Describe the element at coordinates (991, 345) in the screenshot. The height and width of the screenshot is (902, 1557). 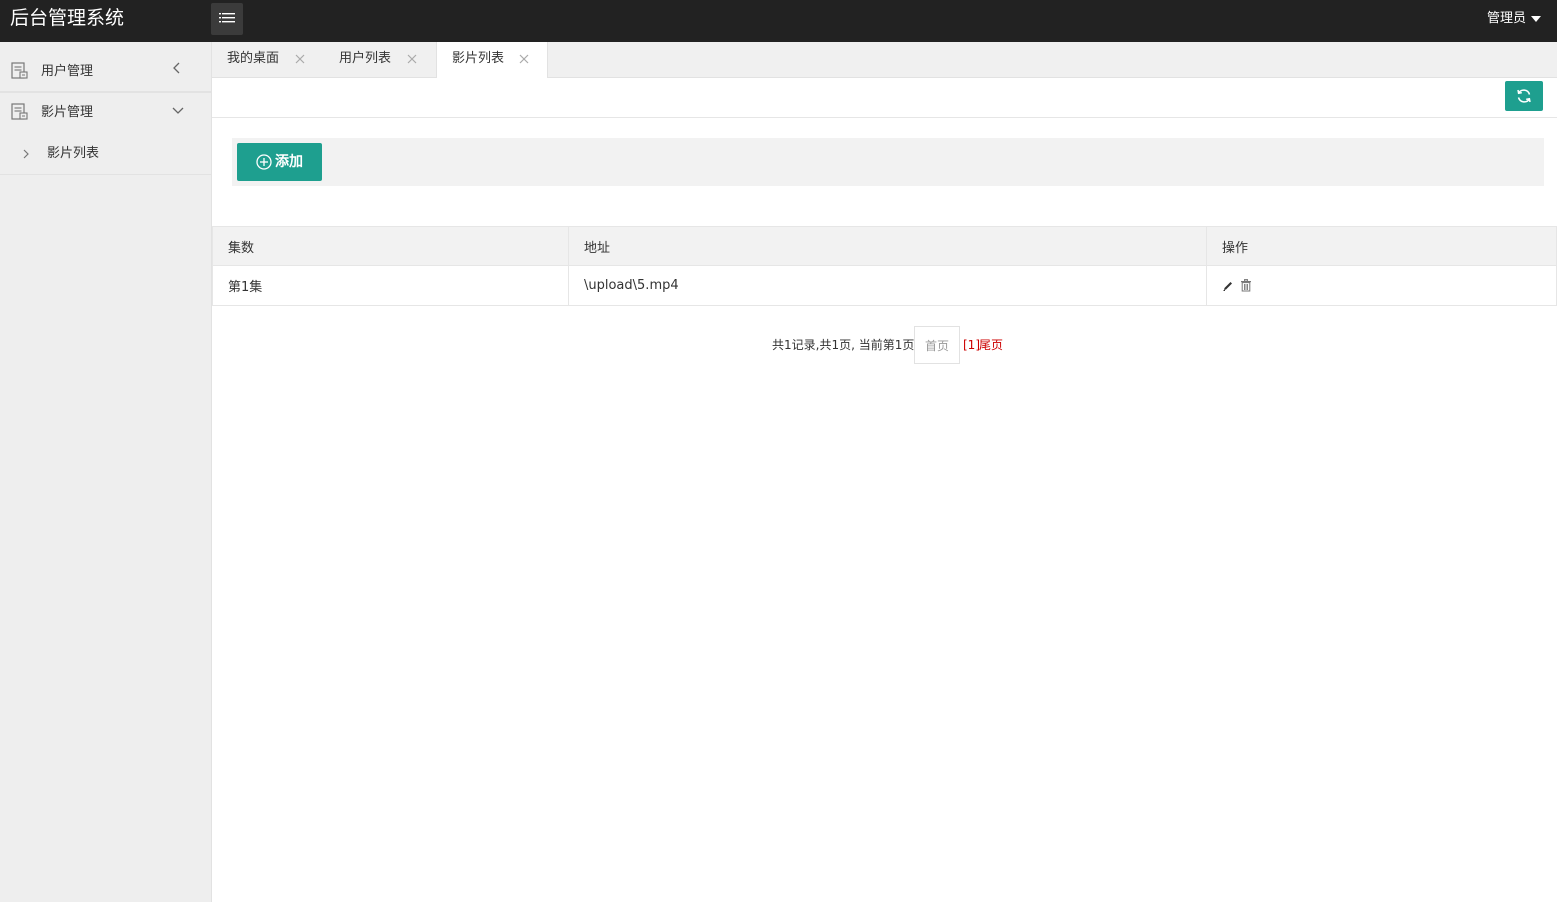
I see `last-page-link: 尾页` at that location.